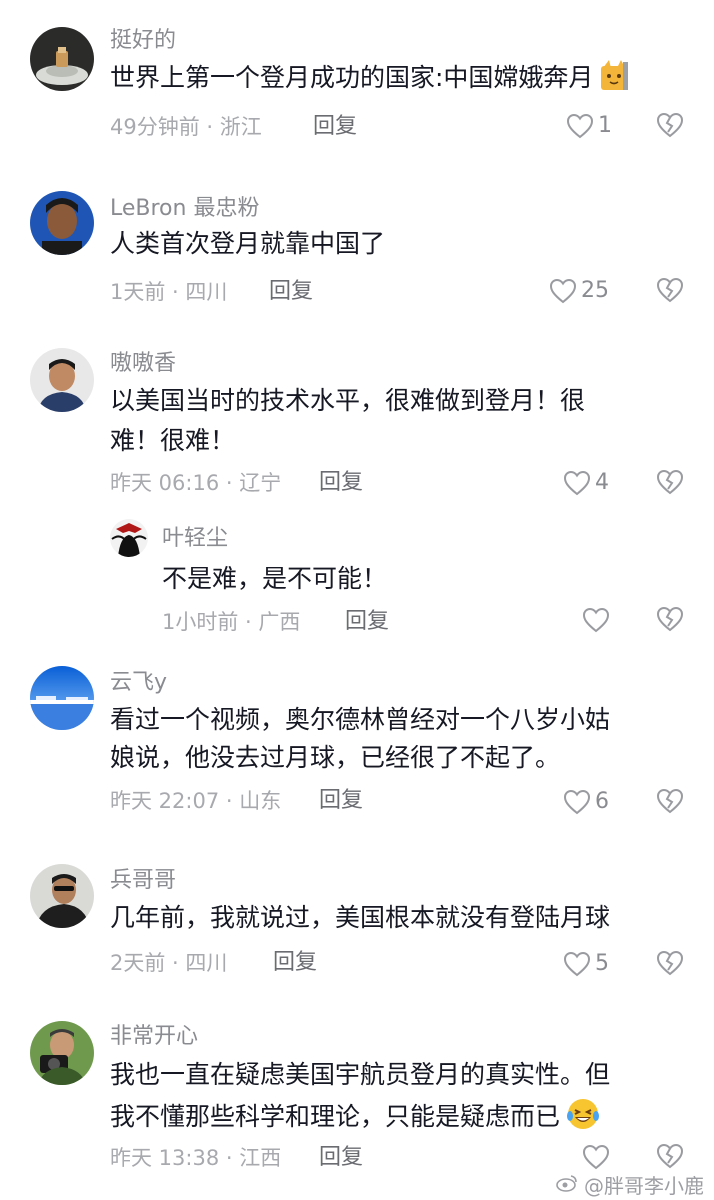 Image resolution: width=714 pixels, height=1200 pixels. I want to click on reply-username: 叶轻尘, so click(195, 539).